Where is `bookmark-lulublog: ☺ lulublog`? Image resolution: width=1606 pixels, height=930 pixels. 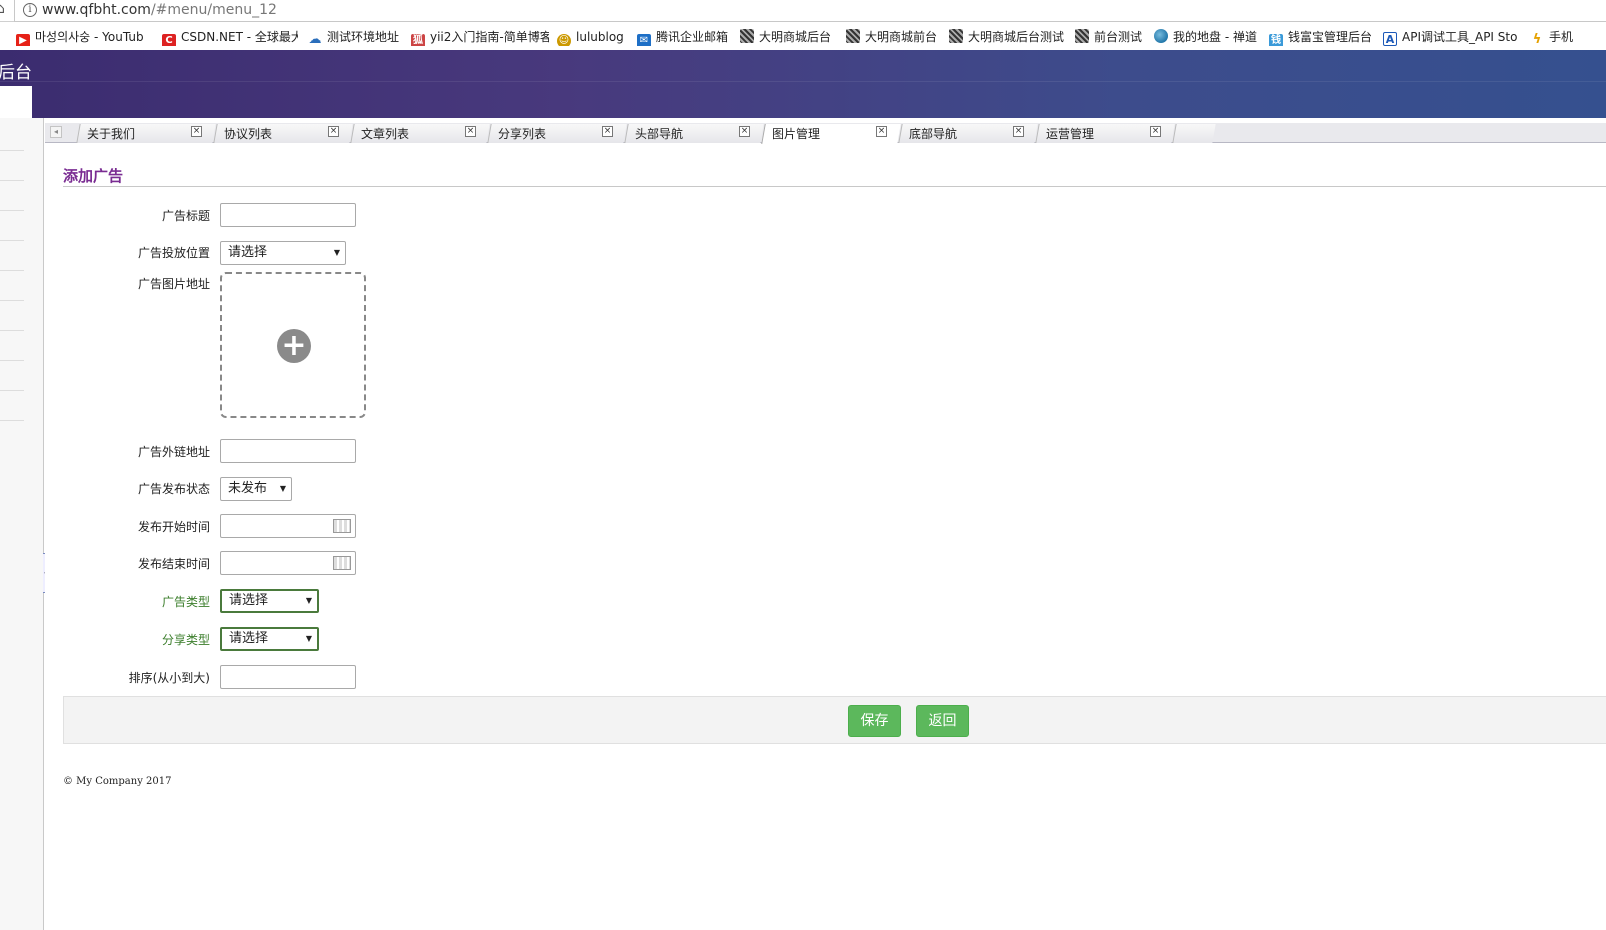
bookmark-lulublog: ☺ lulublog is located at coordinates (594, 37).